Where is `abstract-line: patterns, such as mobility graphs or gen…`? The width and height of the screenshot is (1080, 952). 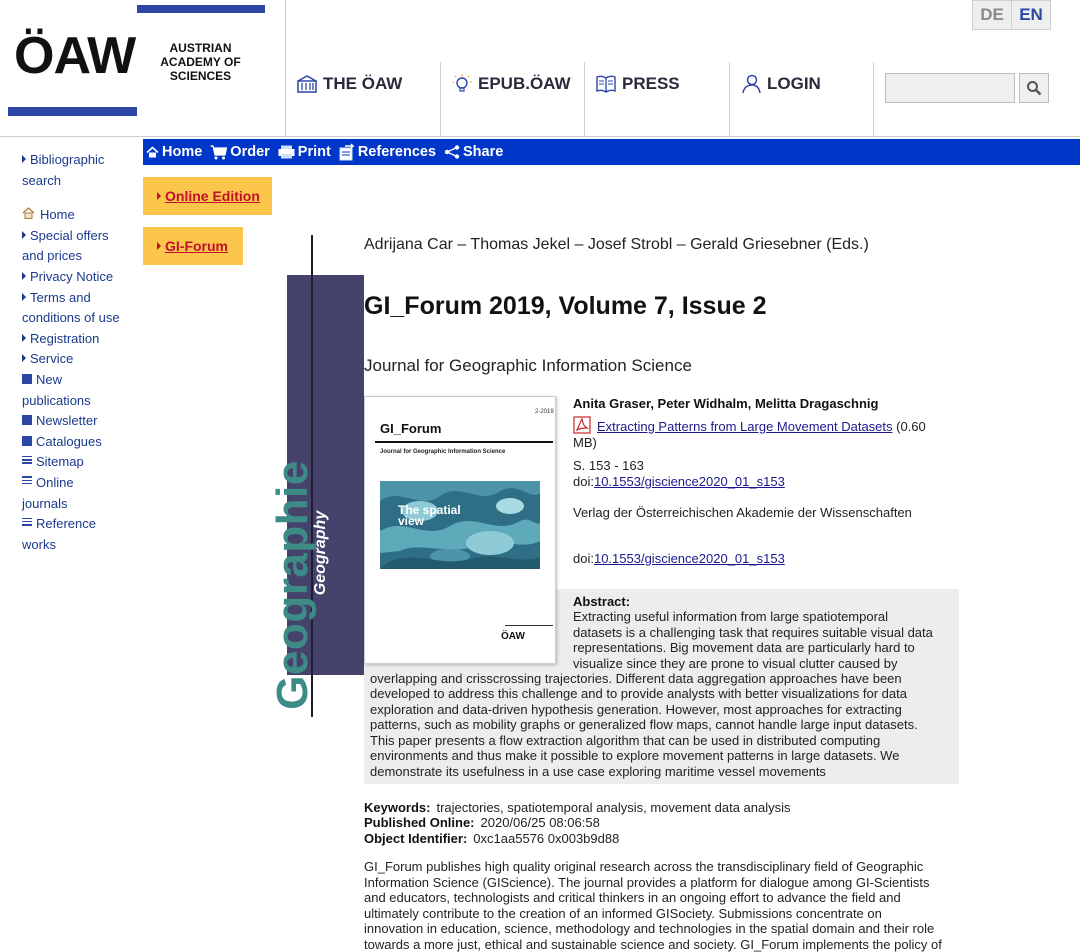 abstract-line: patterns, such as mobility graphs or gen… is located at coordinates (644, 724).